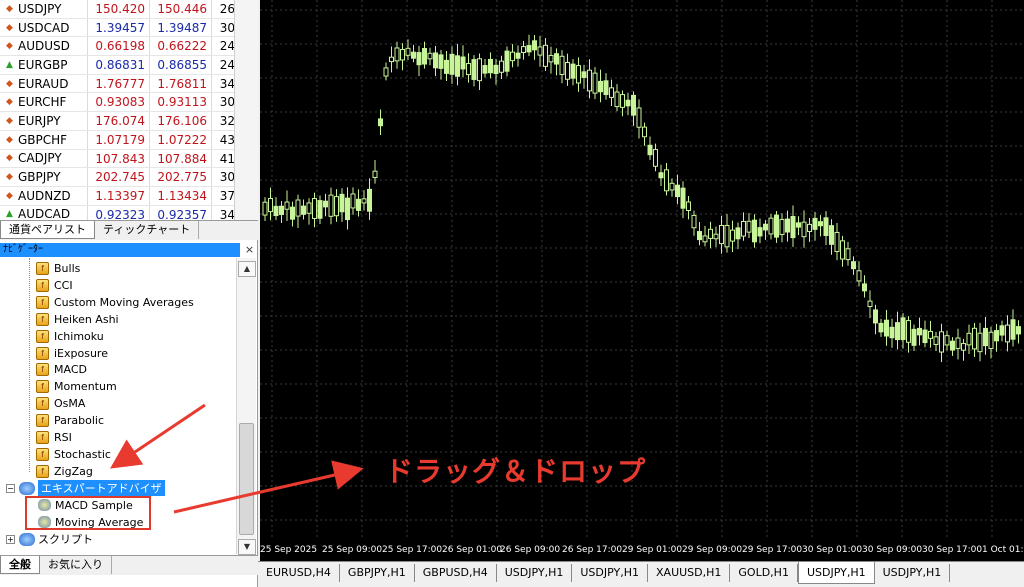  Describe the element at coordinates (44, 46) in the screenshot. I see `symbol-cell: ◆ AUDUSD` at that location.